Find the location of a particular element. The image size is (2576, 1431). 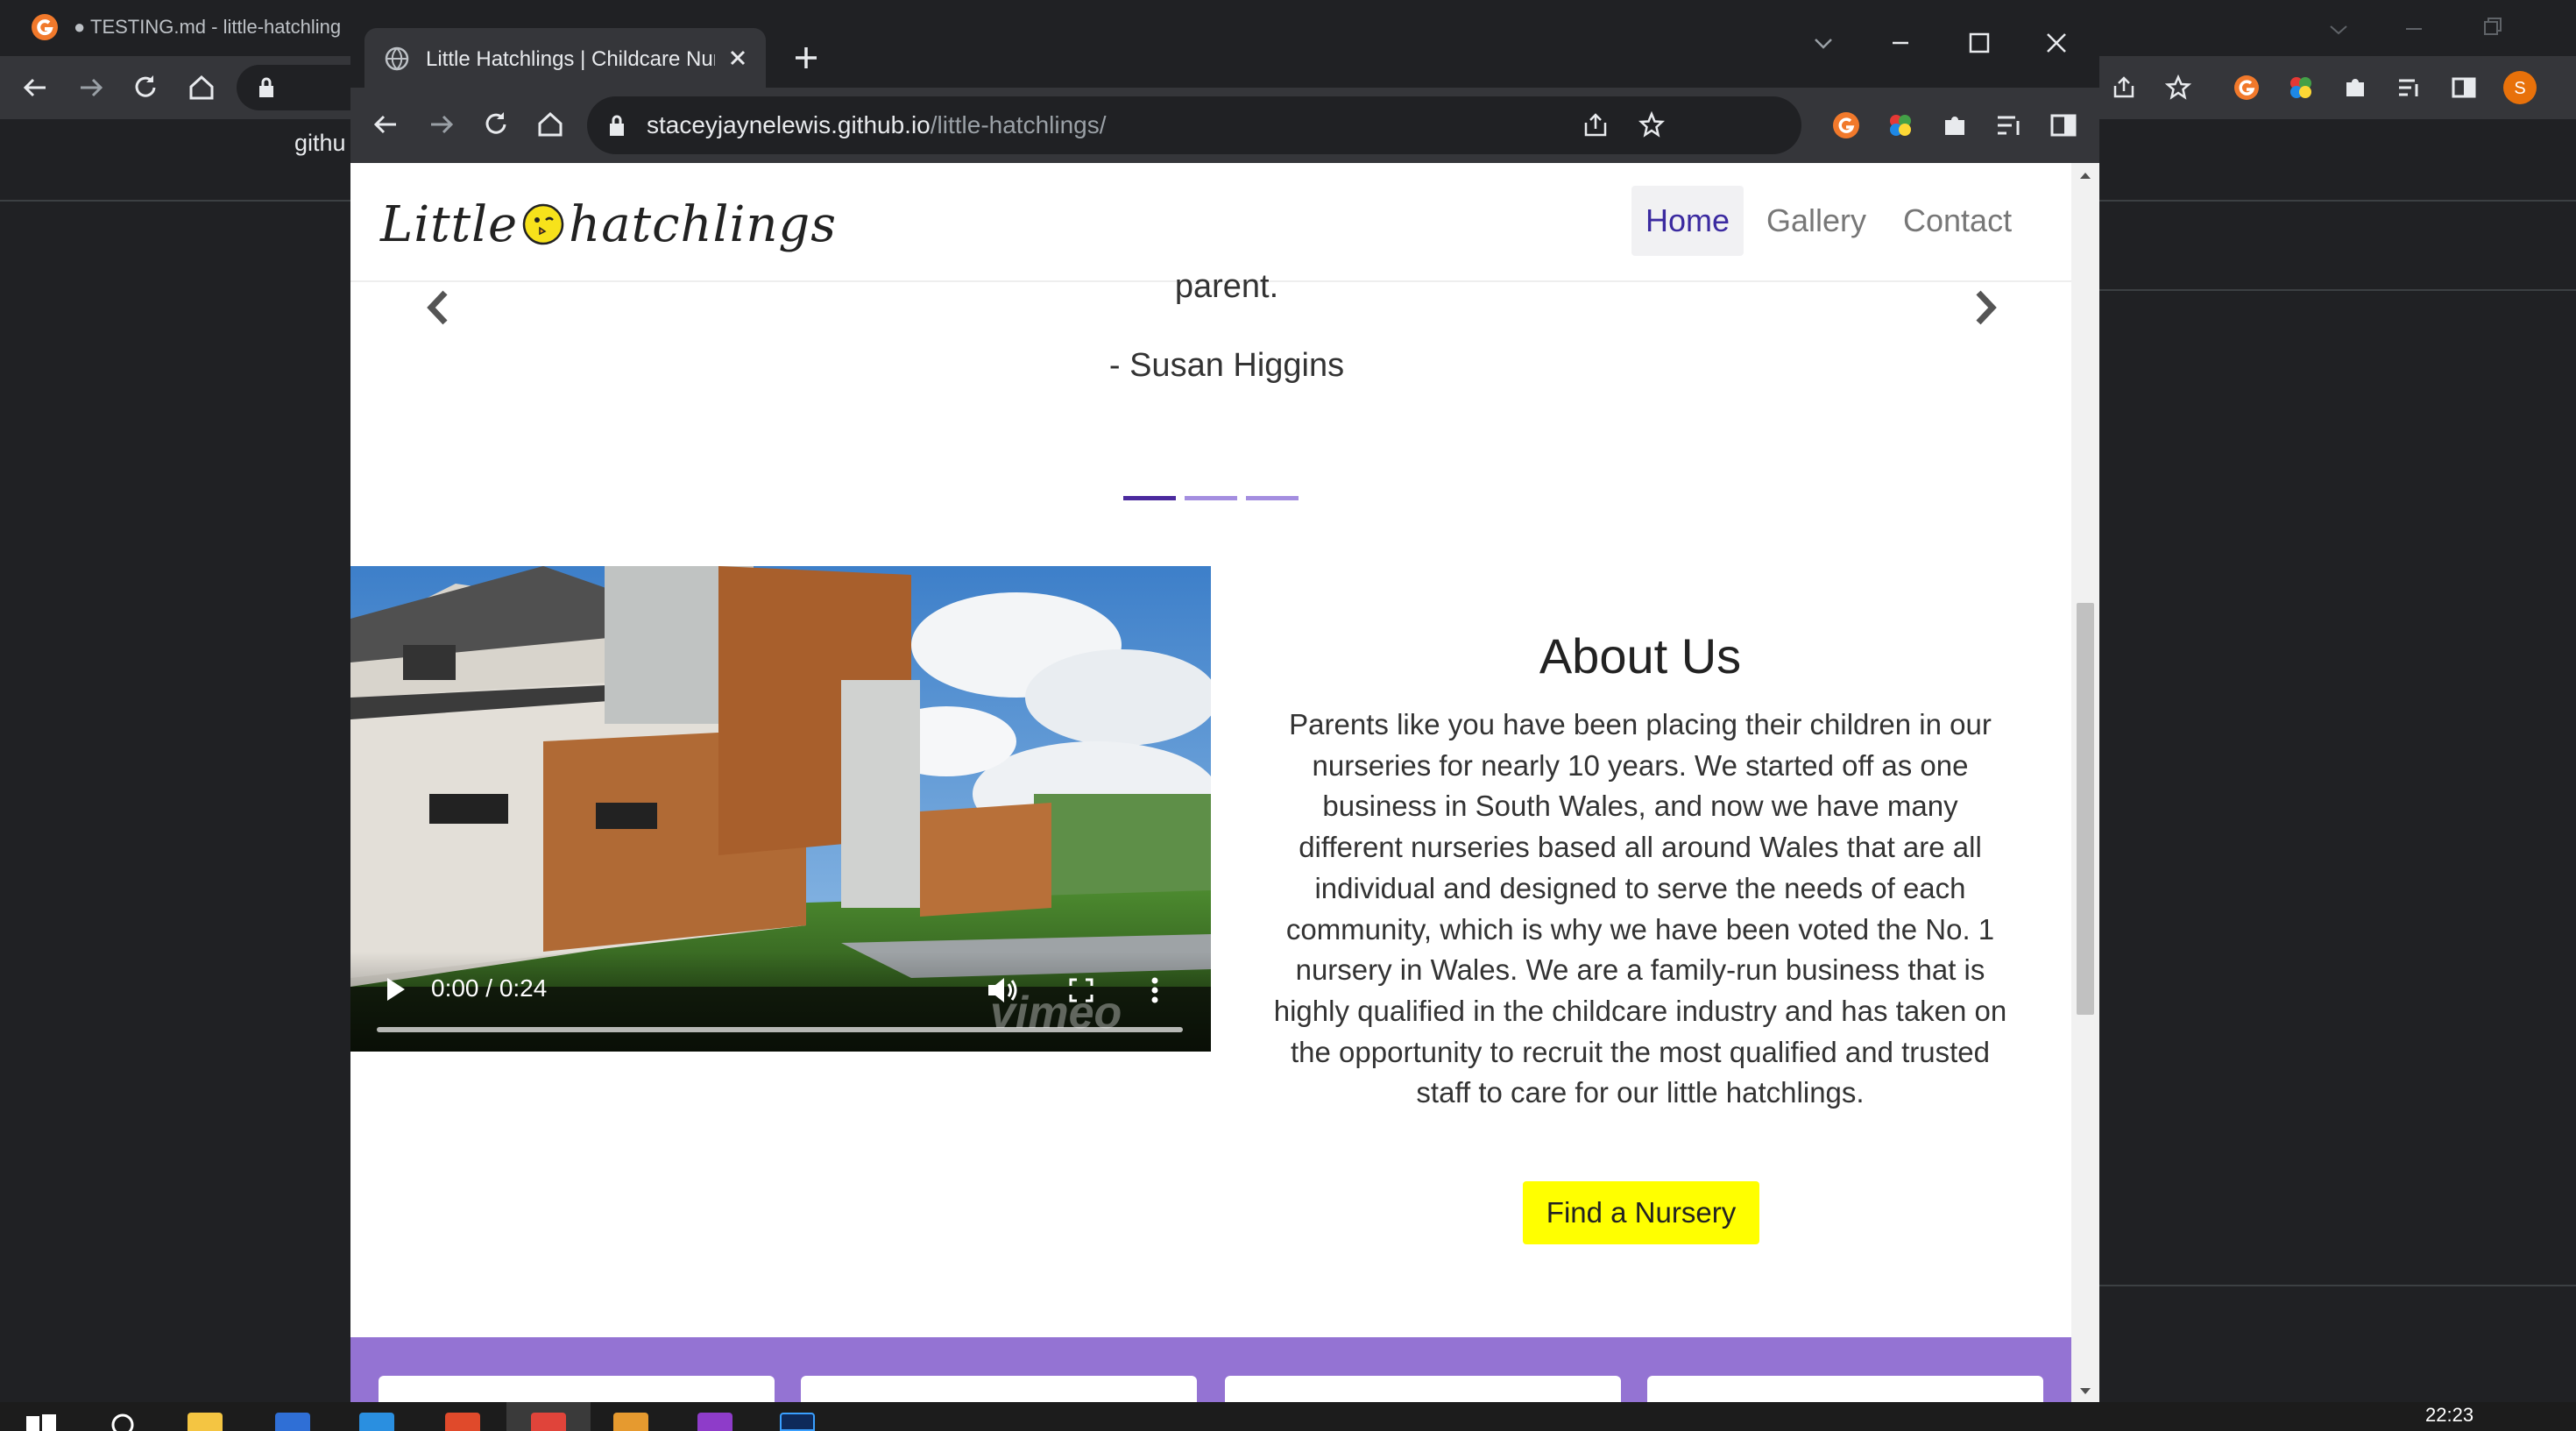

profile-avatar-icon: S is located at coordinates (2519, 87).